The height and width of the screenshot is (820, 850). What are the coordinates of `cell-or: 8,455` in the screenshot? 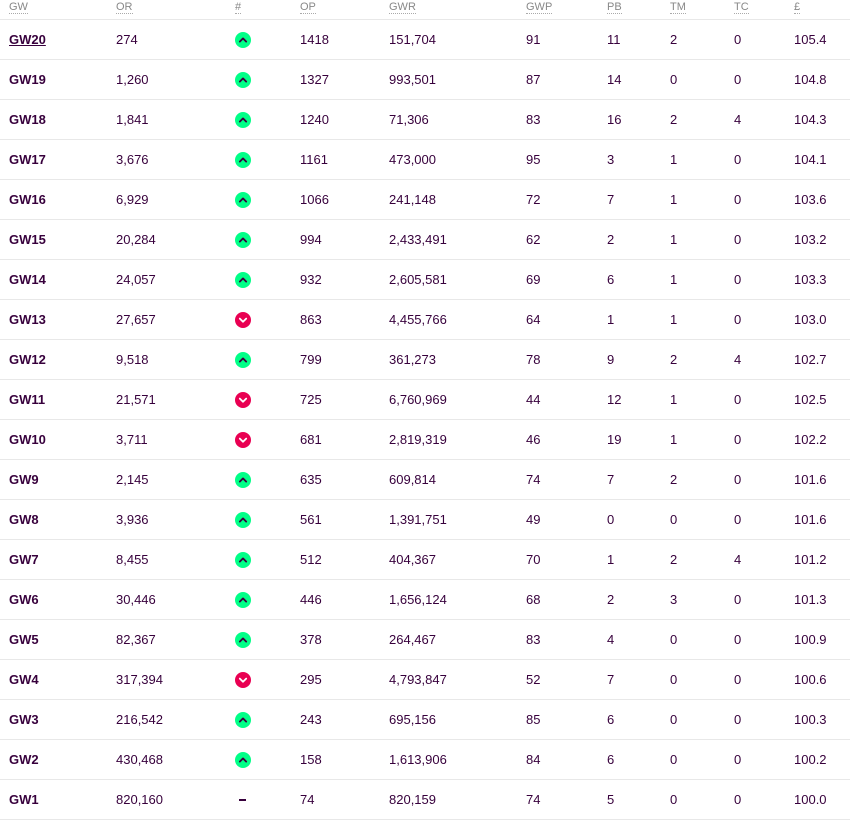 It's located at (175, 559).